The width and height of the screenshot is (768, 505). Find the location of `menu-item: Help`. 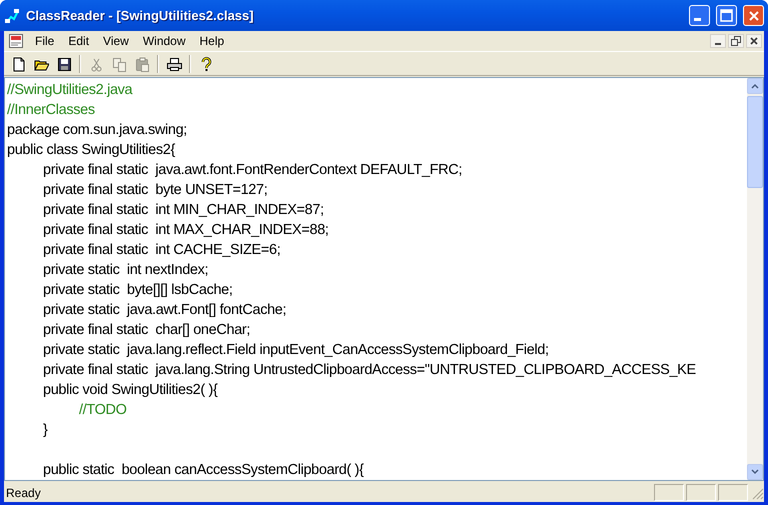

menu-item: Help is located at coordinates (212, 41).